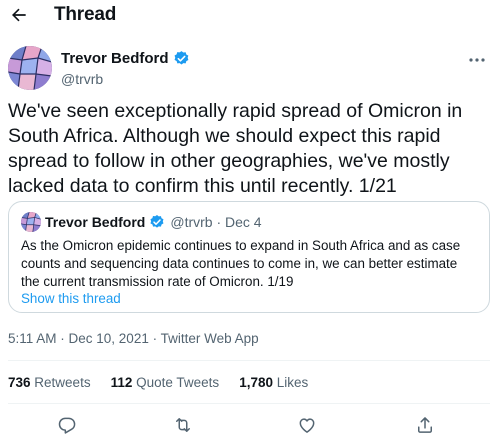  I want to click on like-button, so click(307, 425).